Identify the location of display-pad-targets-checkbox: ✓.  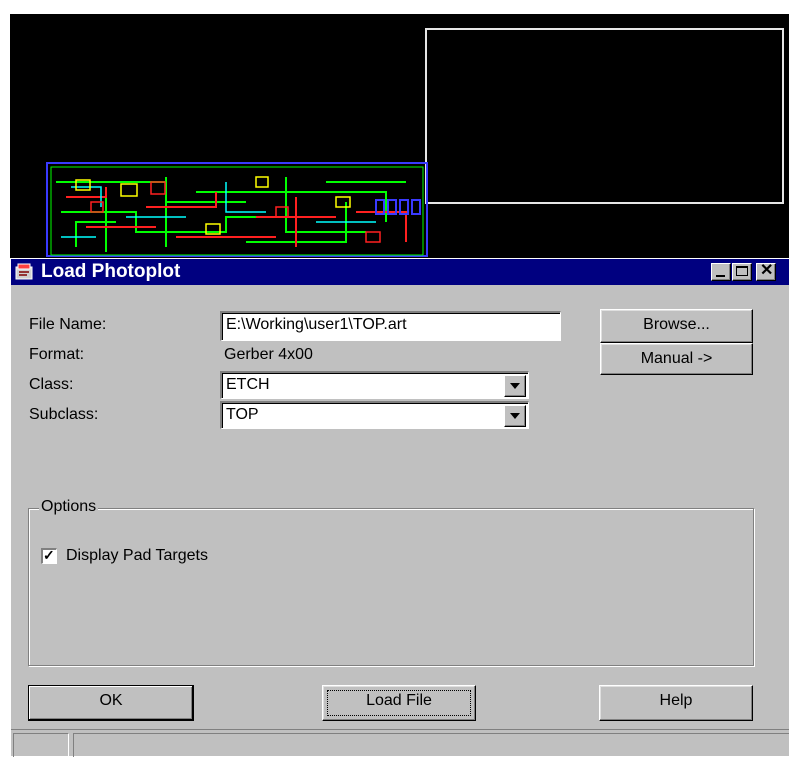
(49, 555).